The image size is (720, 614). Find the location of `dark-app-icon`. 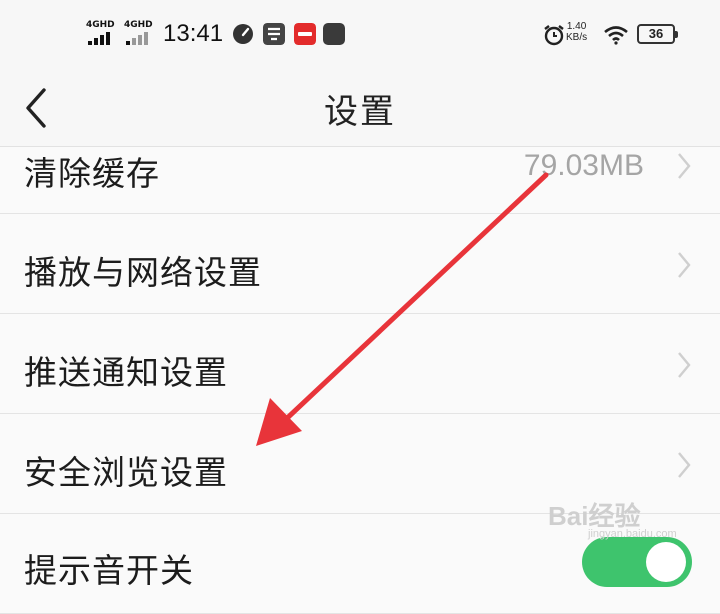

dark-app-icon is located at coordinates (334, 34).